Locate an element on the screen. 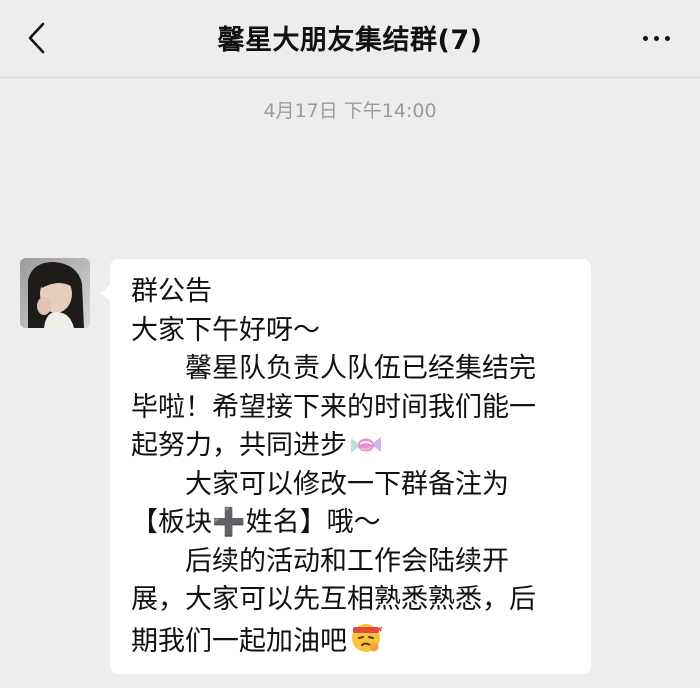 This screenshot has height=688, width=700. message-line: 展，大家可以先互相熟悉熟悉，后 is located at coordinates (333, 599).